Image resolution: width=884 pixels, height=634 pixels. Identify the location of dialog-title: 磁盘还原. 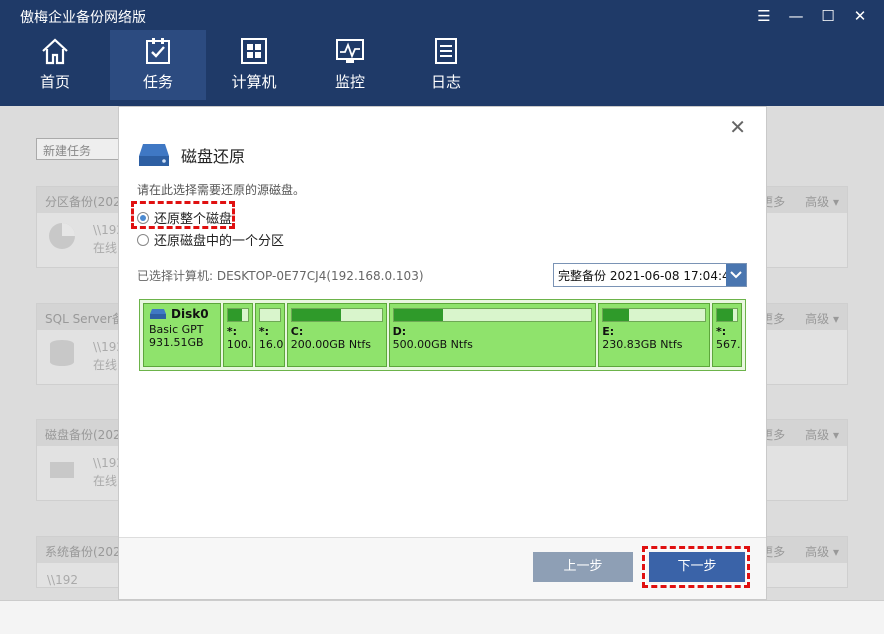
(191, 155).